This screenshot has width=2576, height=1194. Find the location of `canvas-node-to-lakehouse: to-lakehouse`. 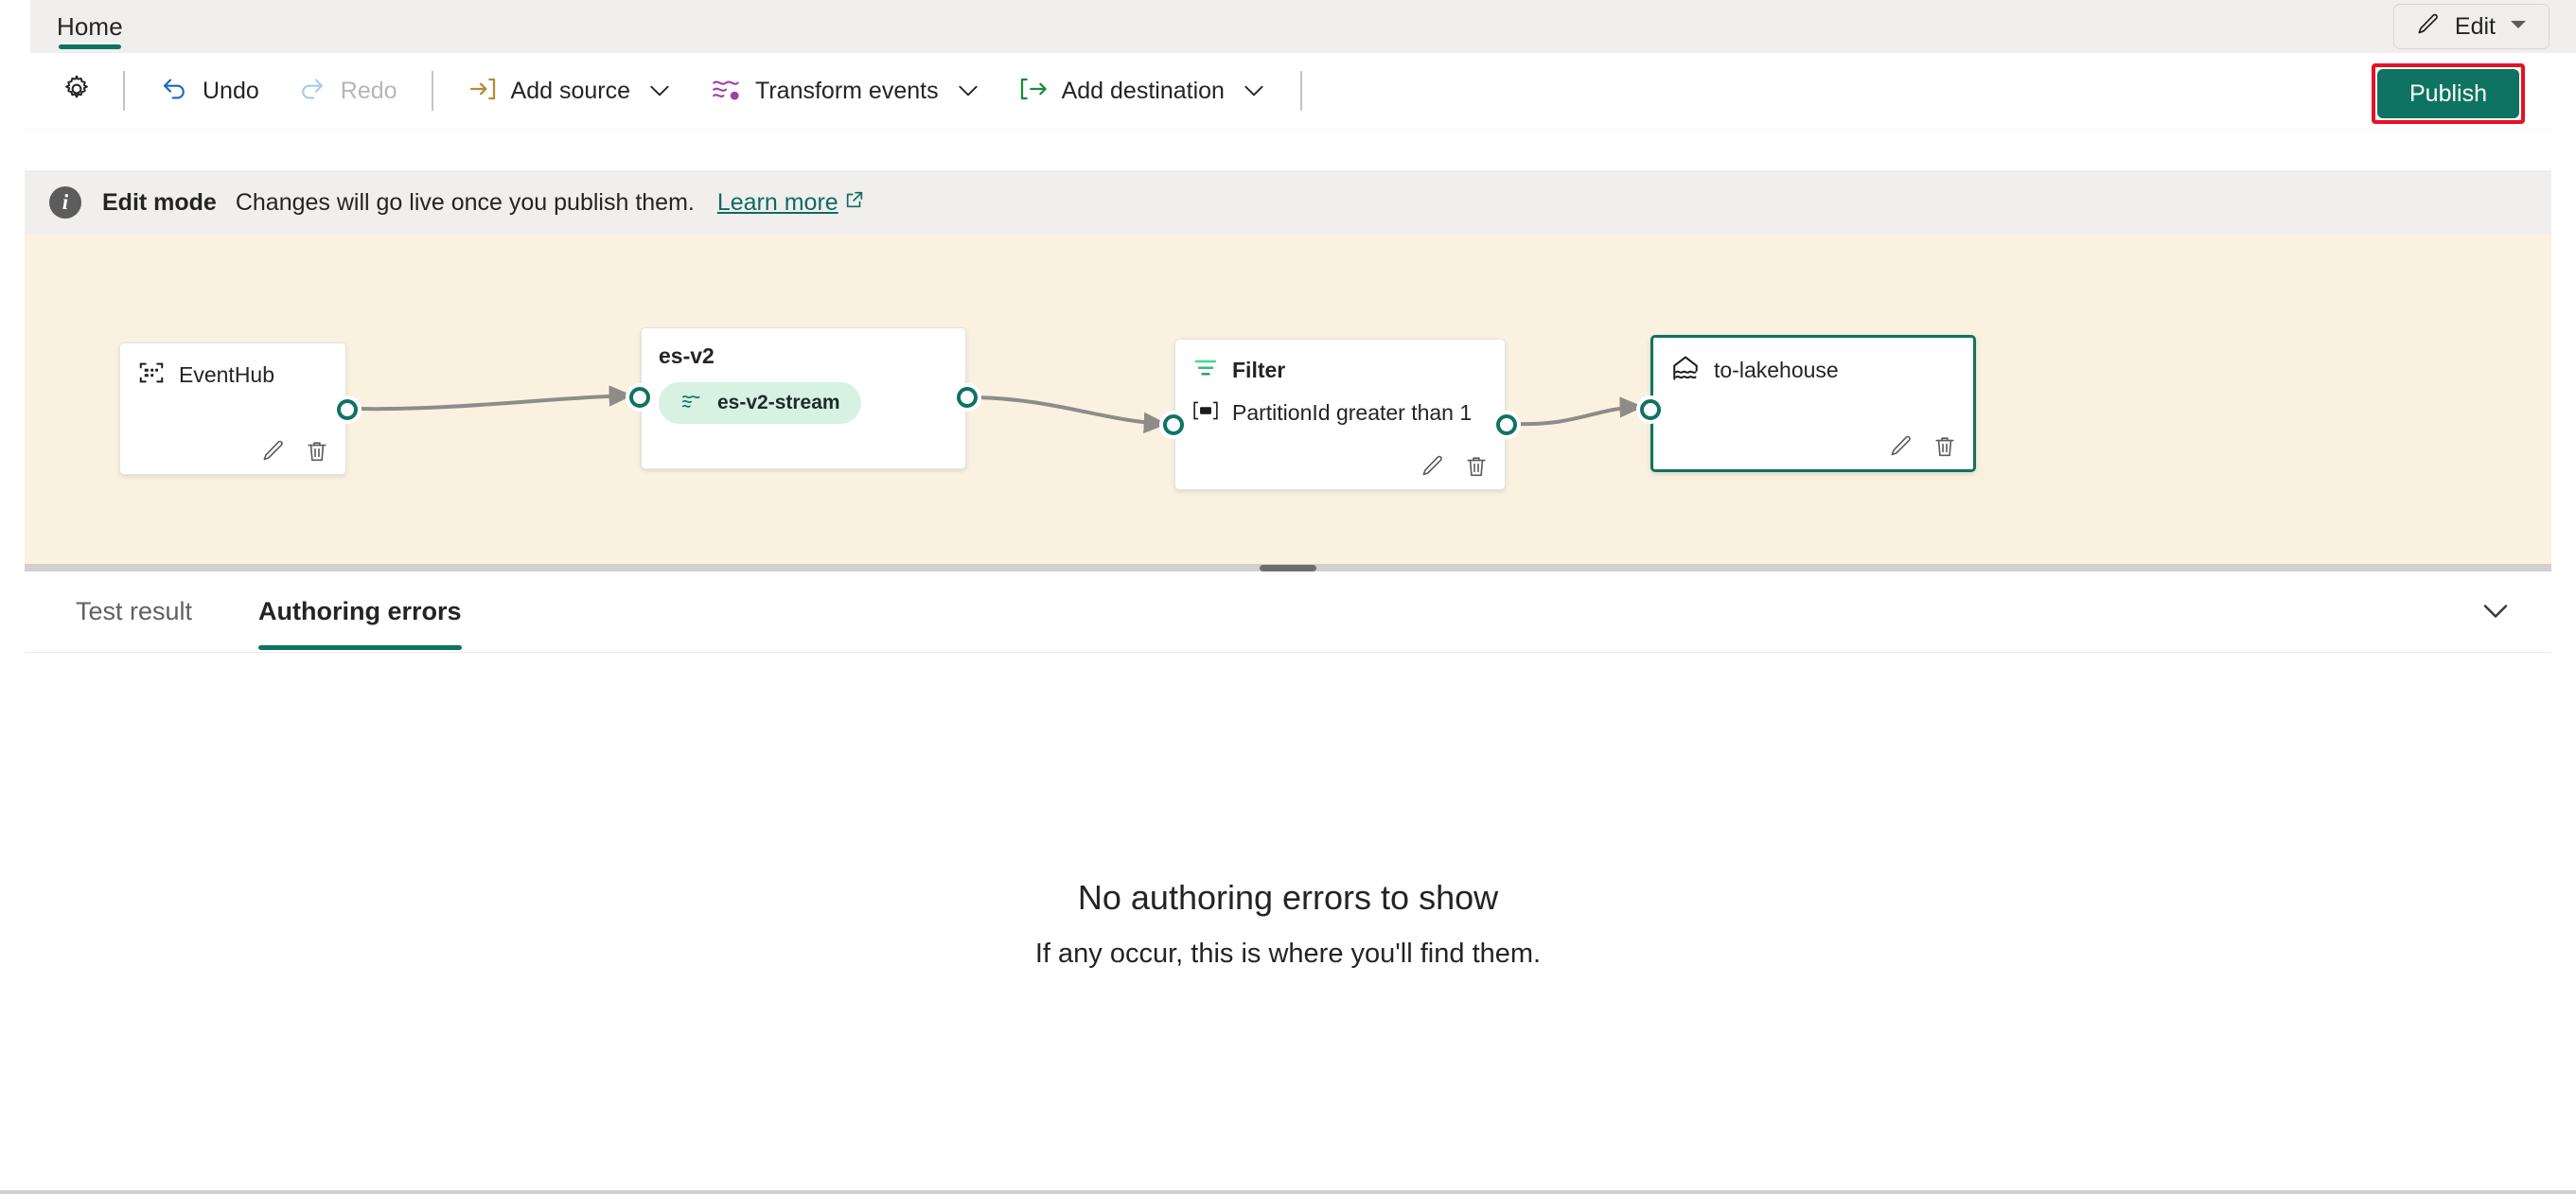

canvas-node-to-lakehouse: to-lakehouse is located at coordinates (1808, 403).